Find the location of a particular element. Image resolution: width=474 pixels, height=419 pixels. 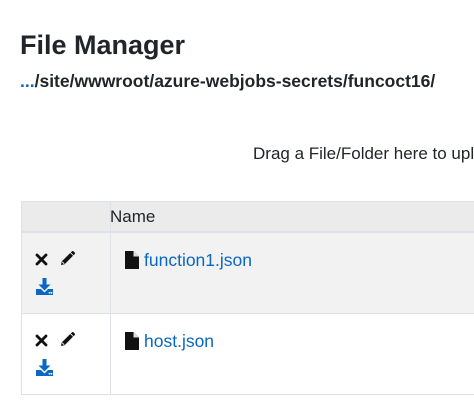

row-name-cell: function1.json is located at coordinates (292, 273).